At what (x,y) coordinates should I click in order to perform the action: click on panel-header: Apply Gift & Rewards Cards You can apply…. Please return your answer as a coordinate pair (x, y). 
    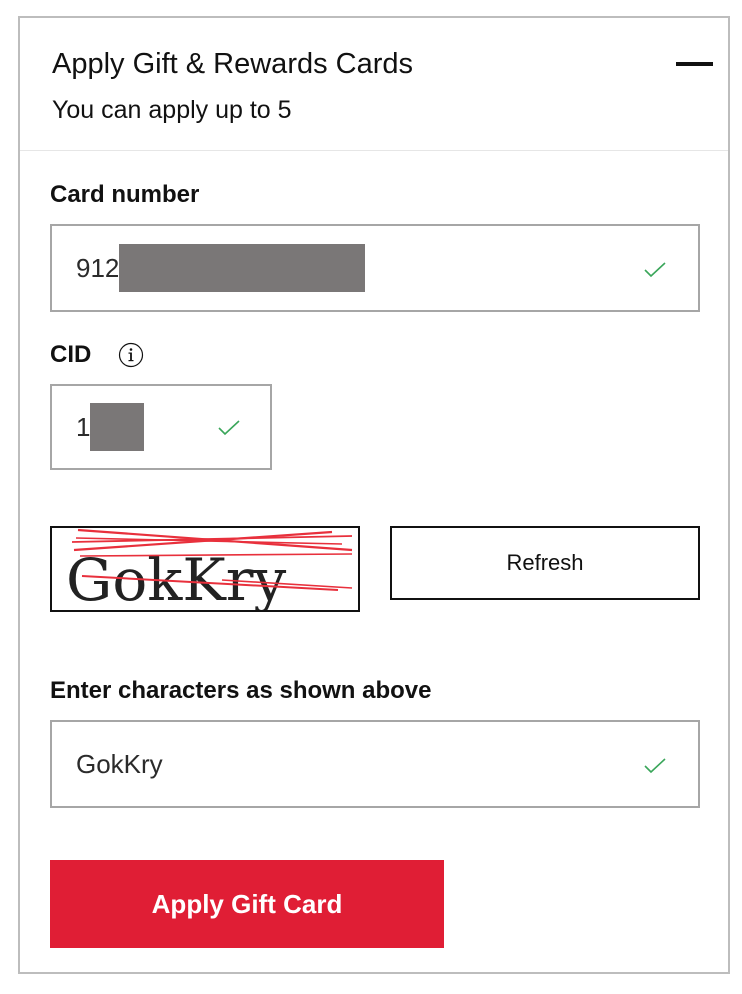
    Looking at the image, I should click on (374, 84).